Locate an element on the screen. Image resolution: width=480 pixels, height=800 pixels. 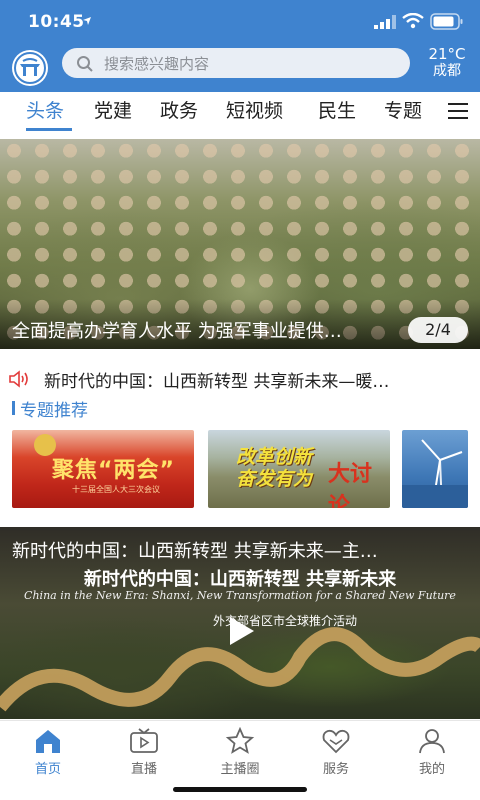
nav-profile: 我的 is located at coordinates (432, 753).